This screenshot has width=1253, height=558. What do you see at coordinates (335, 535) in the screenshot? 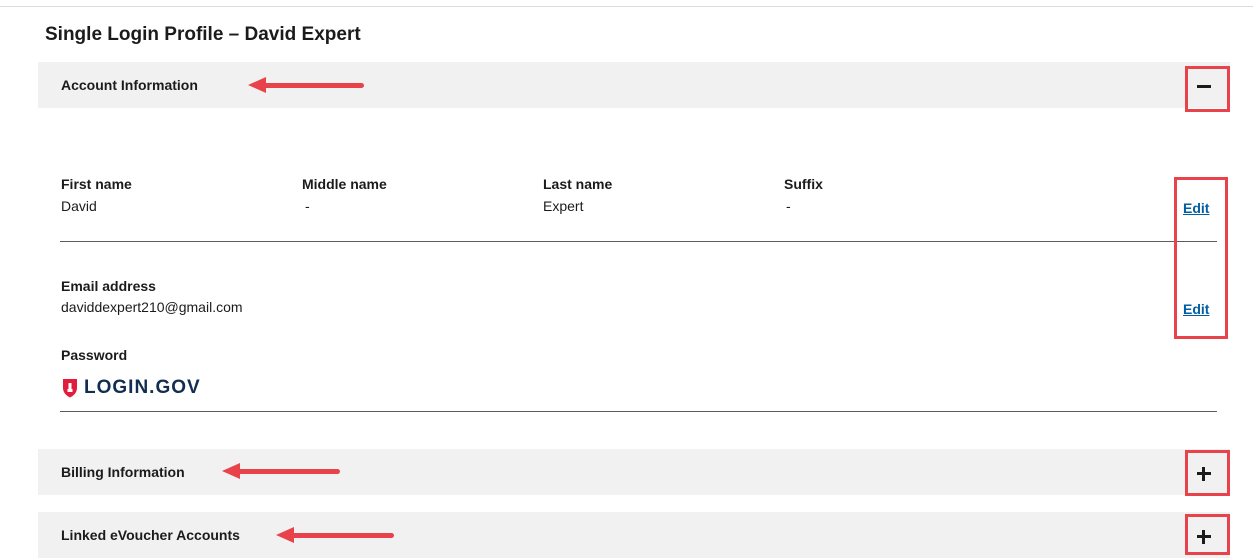
I see `annotation-arrow-evoucher` at bounding box center [335, 535].